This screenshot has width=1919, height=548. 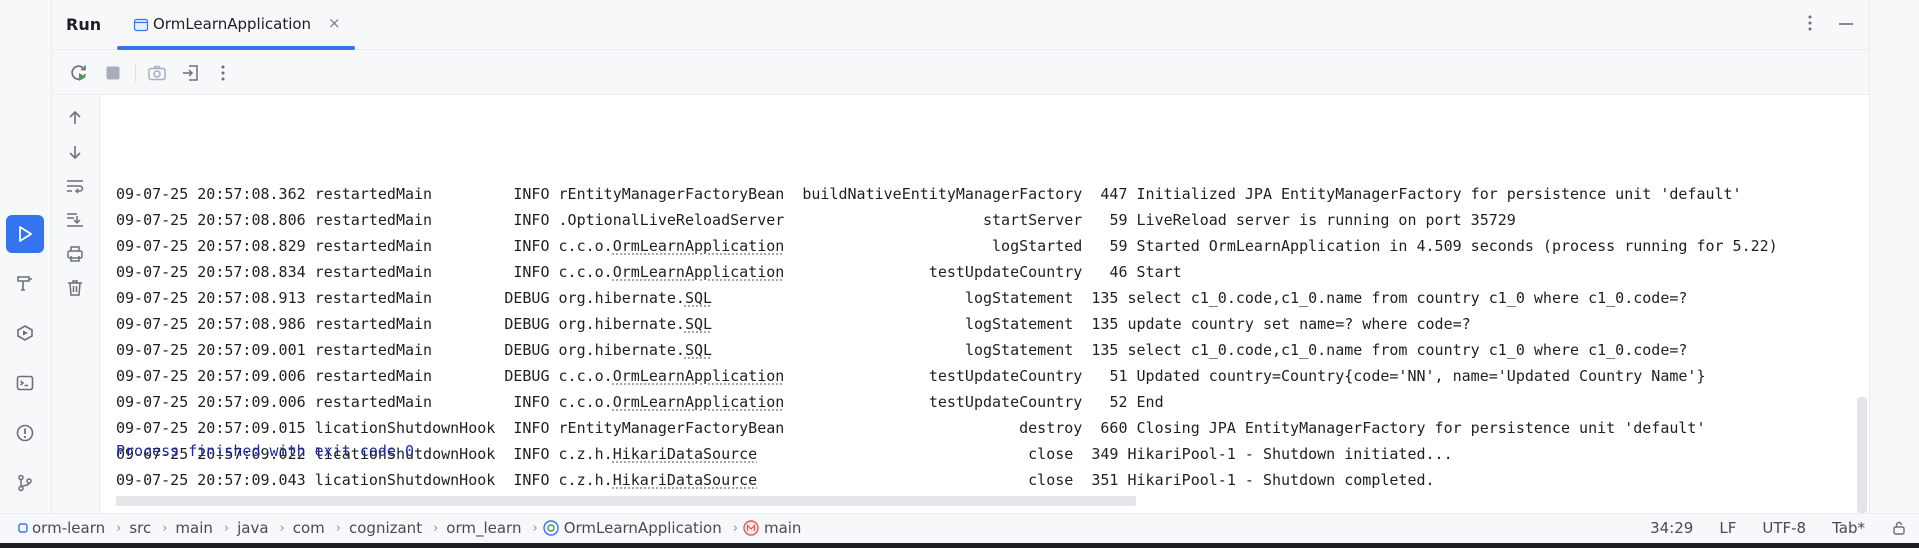 I want to click on log-method: destroy, so click(x=1051, y=428).